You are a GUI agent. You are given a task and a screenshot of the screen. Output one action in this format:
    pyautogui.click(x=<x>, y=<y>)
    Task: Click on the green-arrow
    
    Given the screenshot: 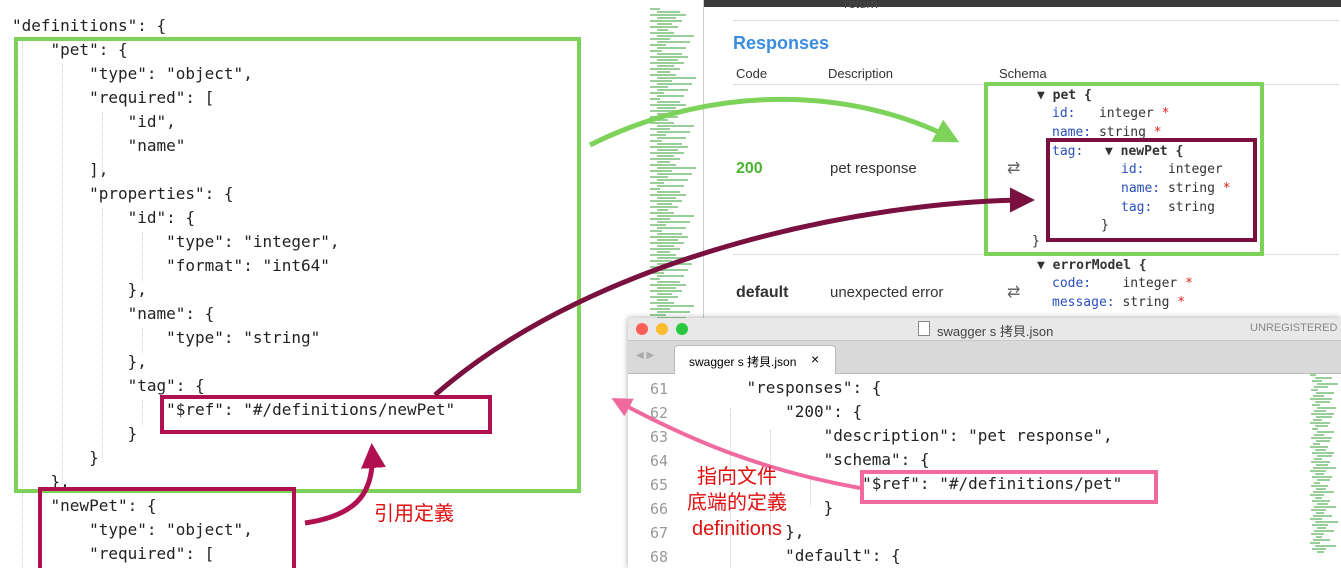 What is the action you would take?
    pyautogui.click(x=774, y=122)
    